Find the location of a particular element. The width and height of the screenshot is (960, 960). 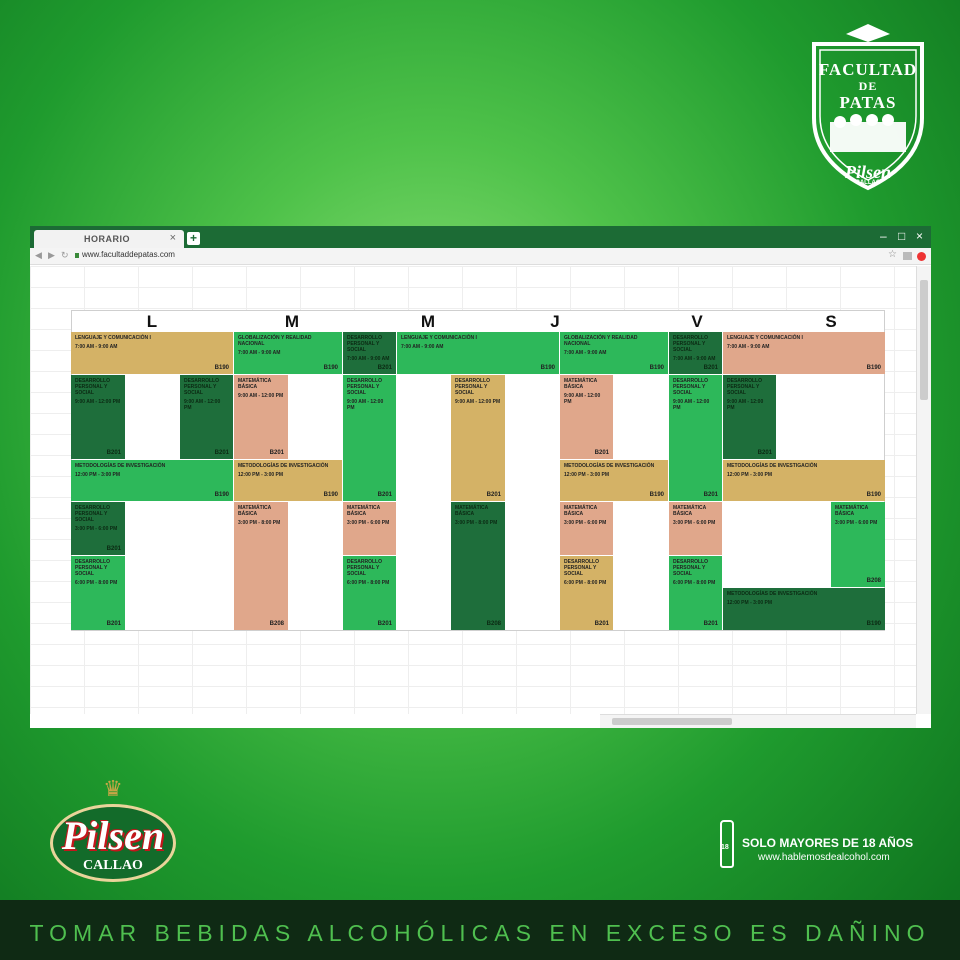

crest-line-2: DE is located at coordinates (868, 86).